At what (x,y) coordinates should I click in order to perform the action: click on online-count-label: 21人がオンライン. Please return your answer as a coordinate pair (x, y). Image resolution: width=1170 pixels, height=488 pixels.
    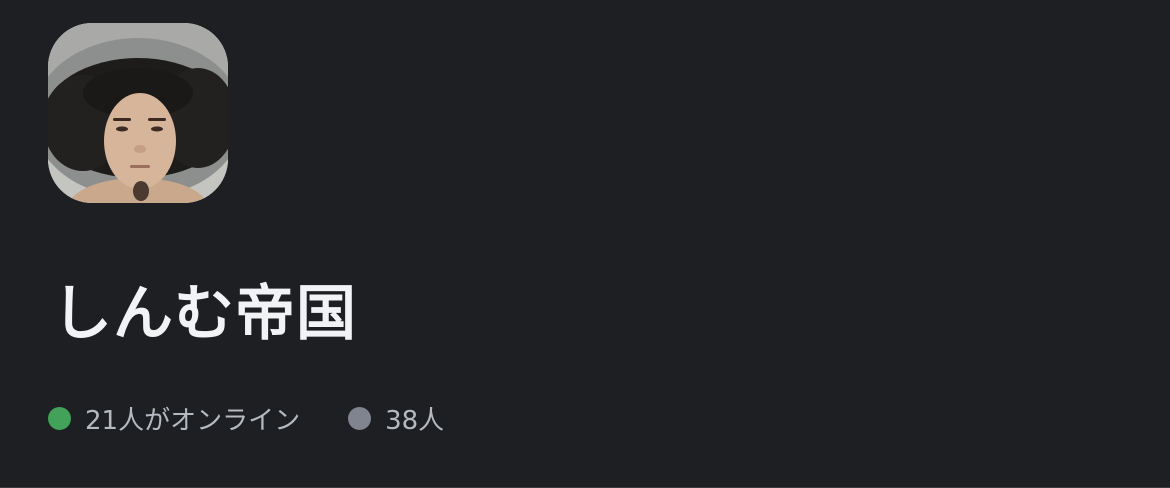
    Looking at the image, I should click on (193, 420).